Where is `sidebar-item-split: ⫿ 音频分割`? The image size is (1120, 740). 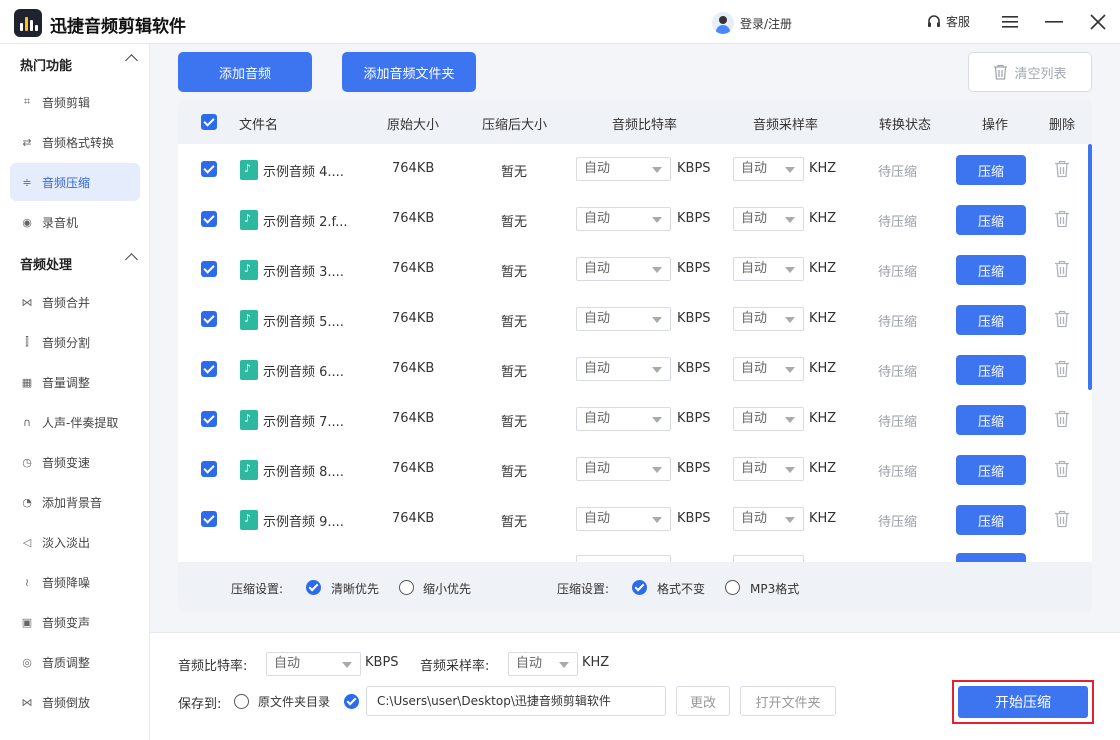 sidebar-item-split: ⫿ 音频分割 is located at coordinates (75, 342).